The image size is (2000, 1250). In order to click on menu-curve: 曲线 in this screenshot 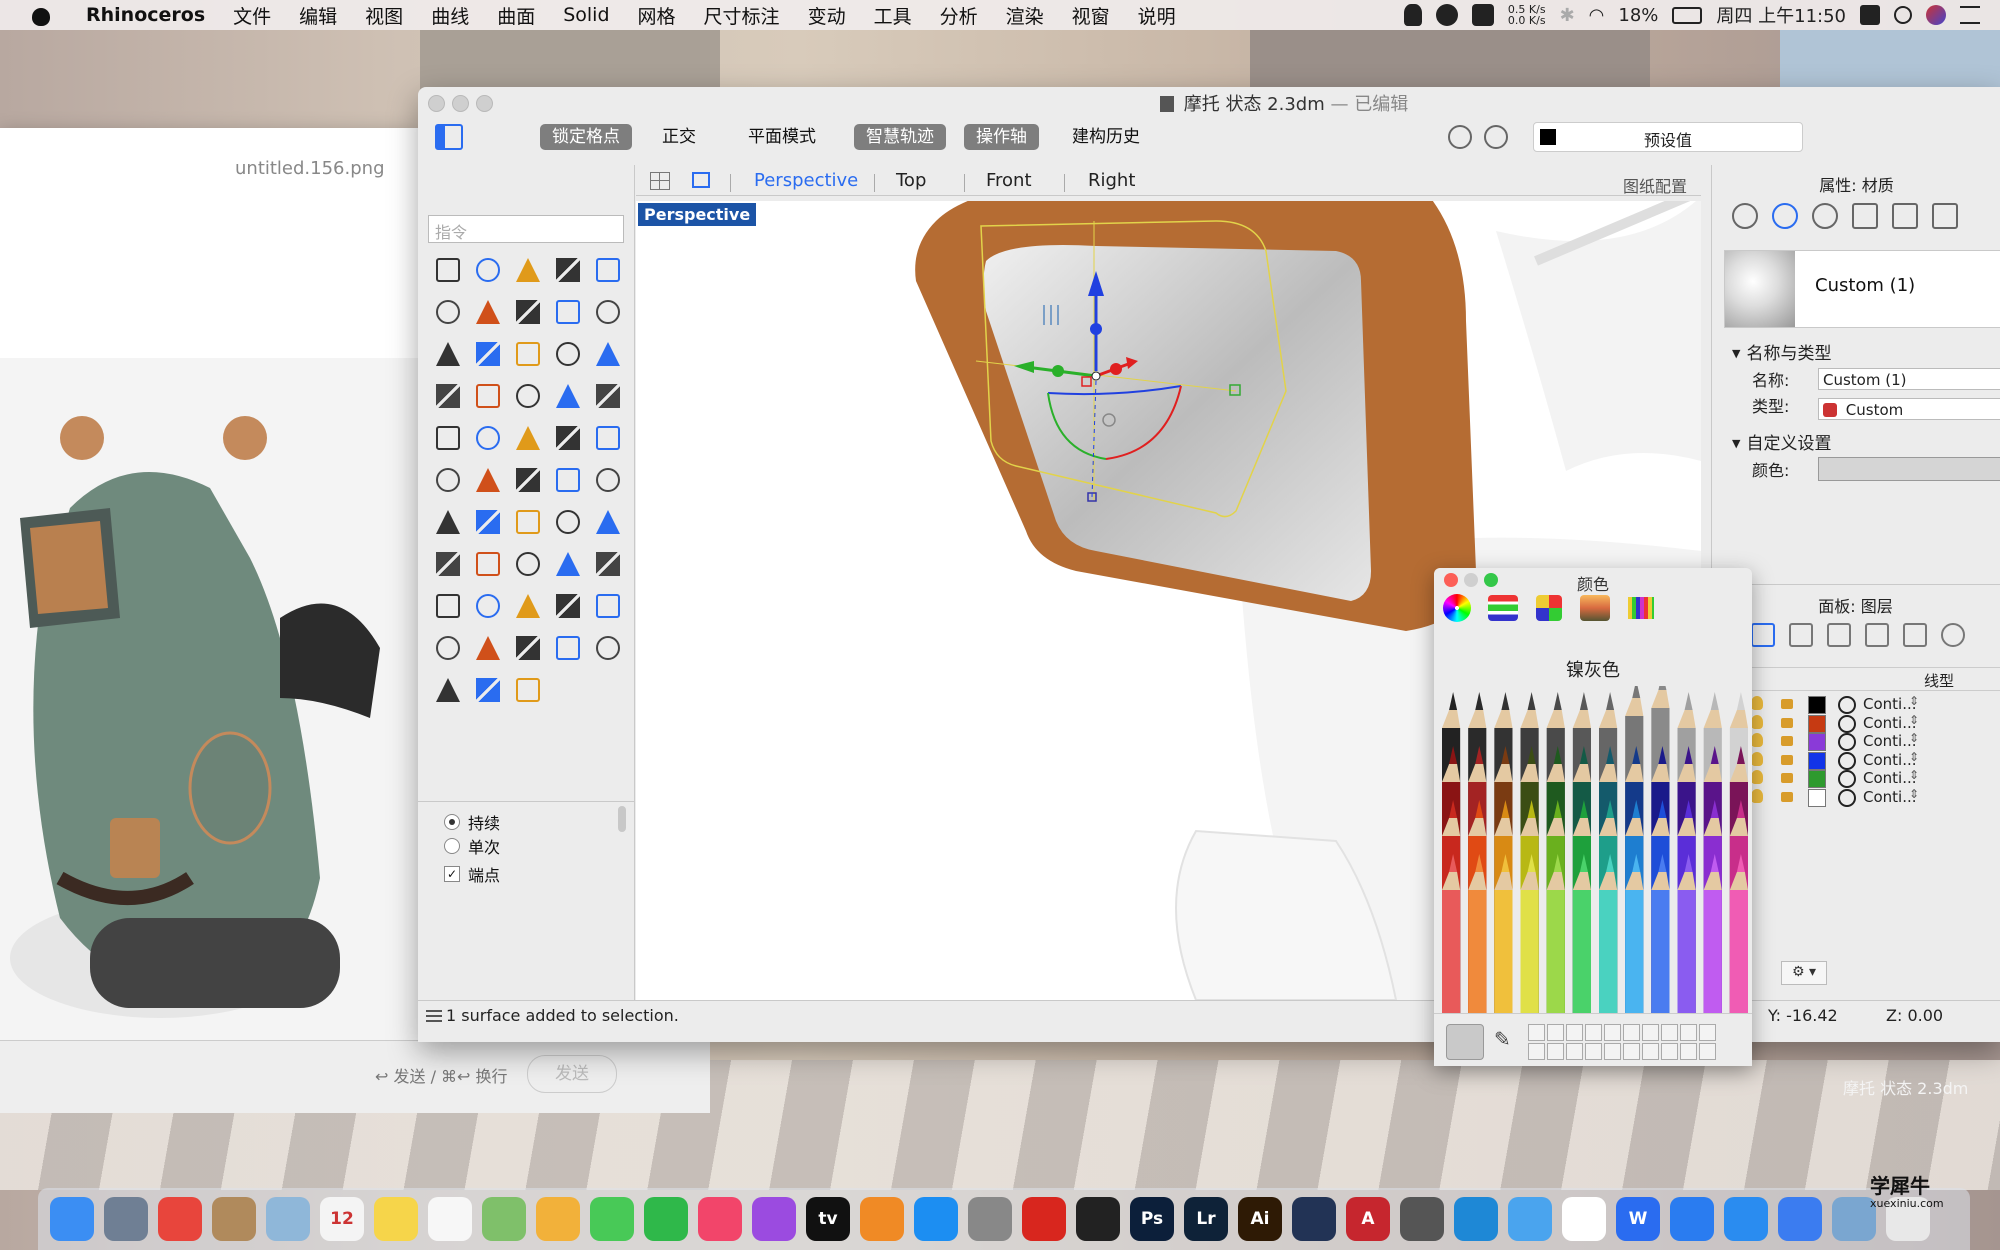, I will do `click(450, 15)`.